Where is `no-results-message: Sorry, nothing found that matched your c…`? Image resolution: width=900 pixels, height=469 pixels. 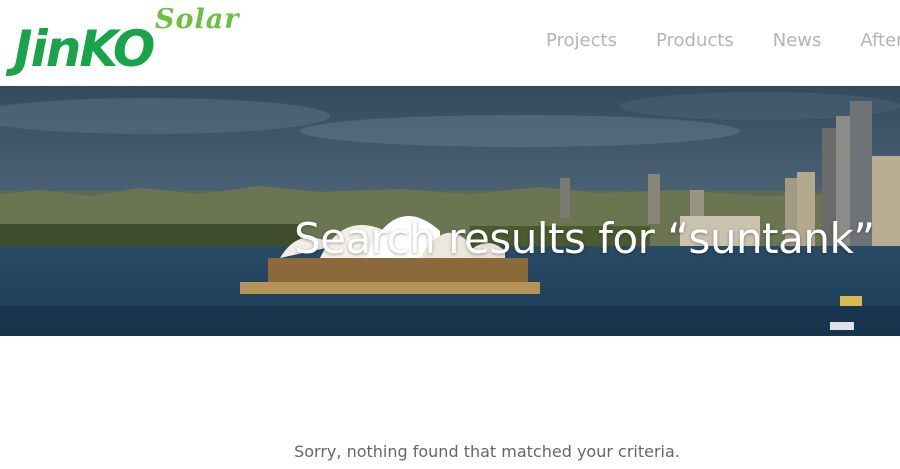
no-results-message: Sorry, nothing found that matched your c… is located at coordinates (487, 451).